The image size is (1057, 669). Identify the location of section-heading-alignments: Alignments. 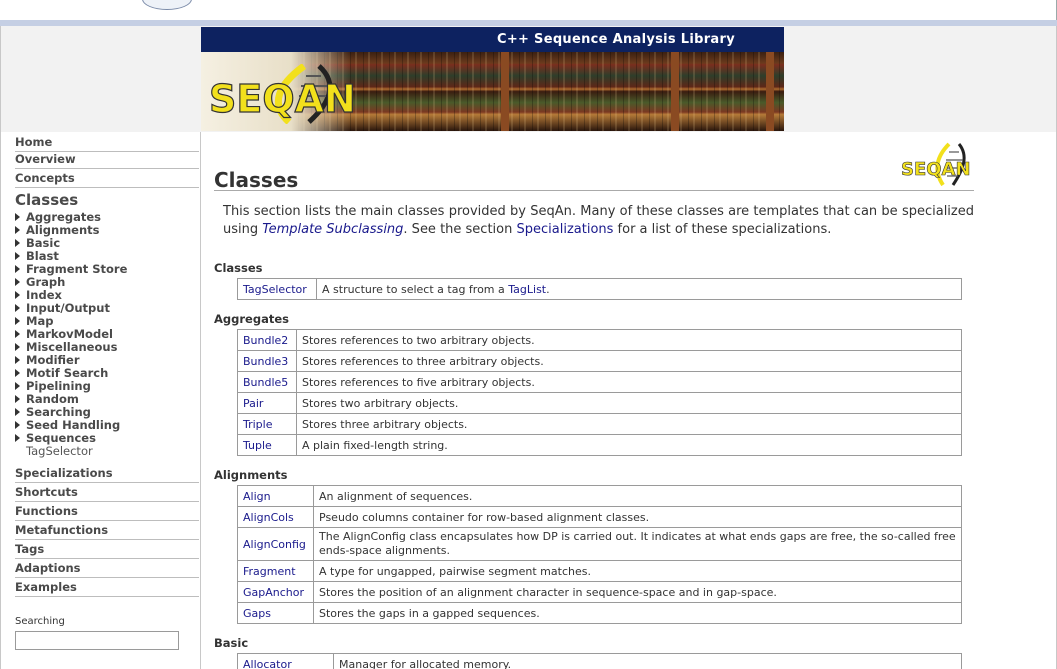
(251, 475).